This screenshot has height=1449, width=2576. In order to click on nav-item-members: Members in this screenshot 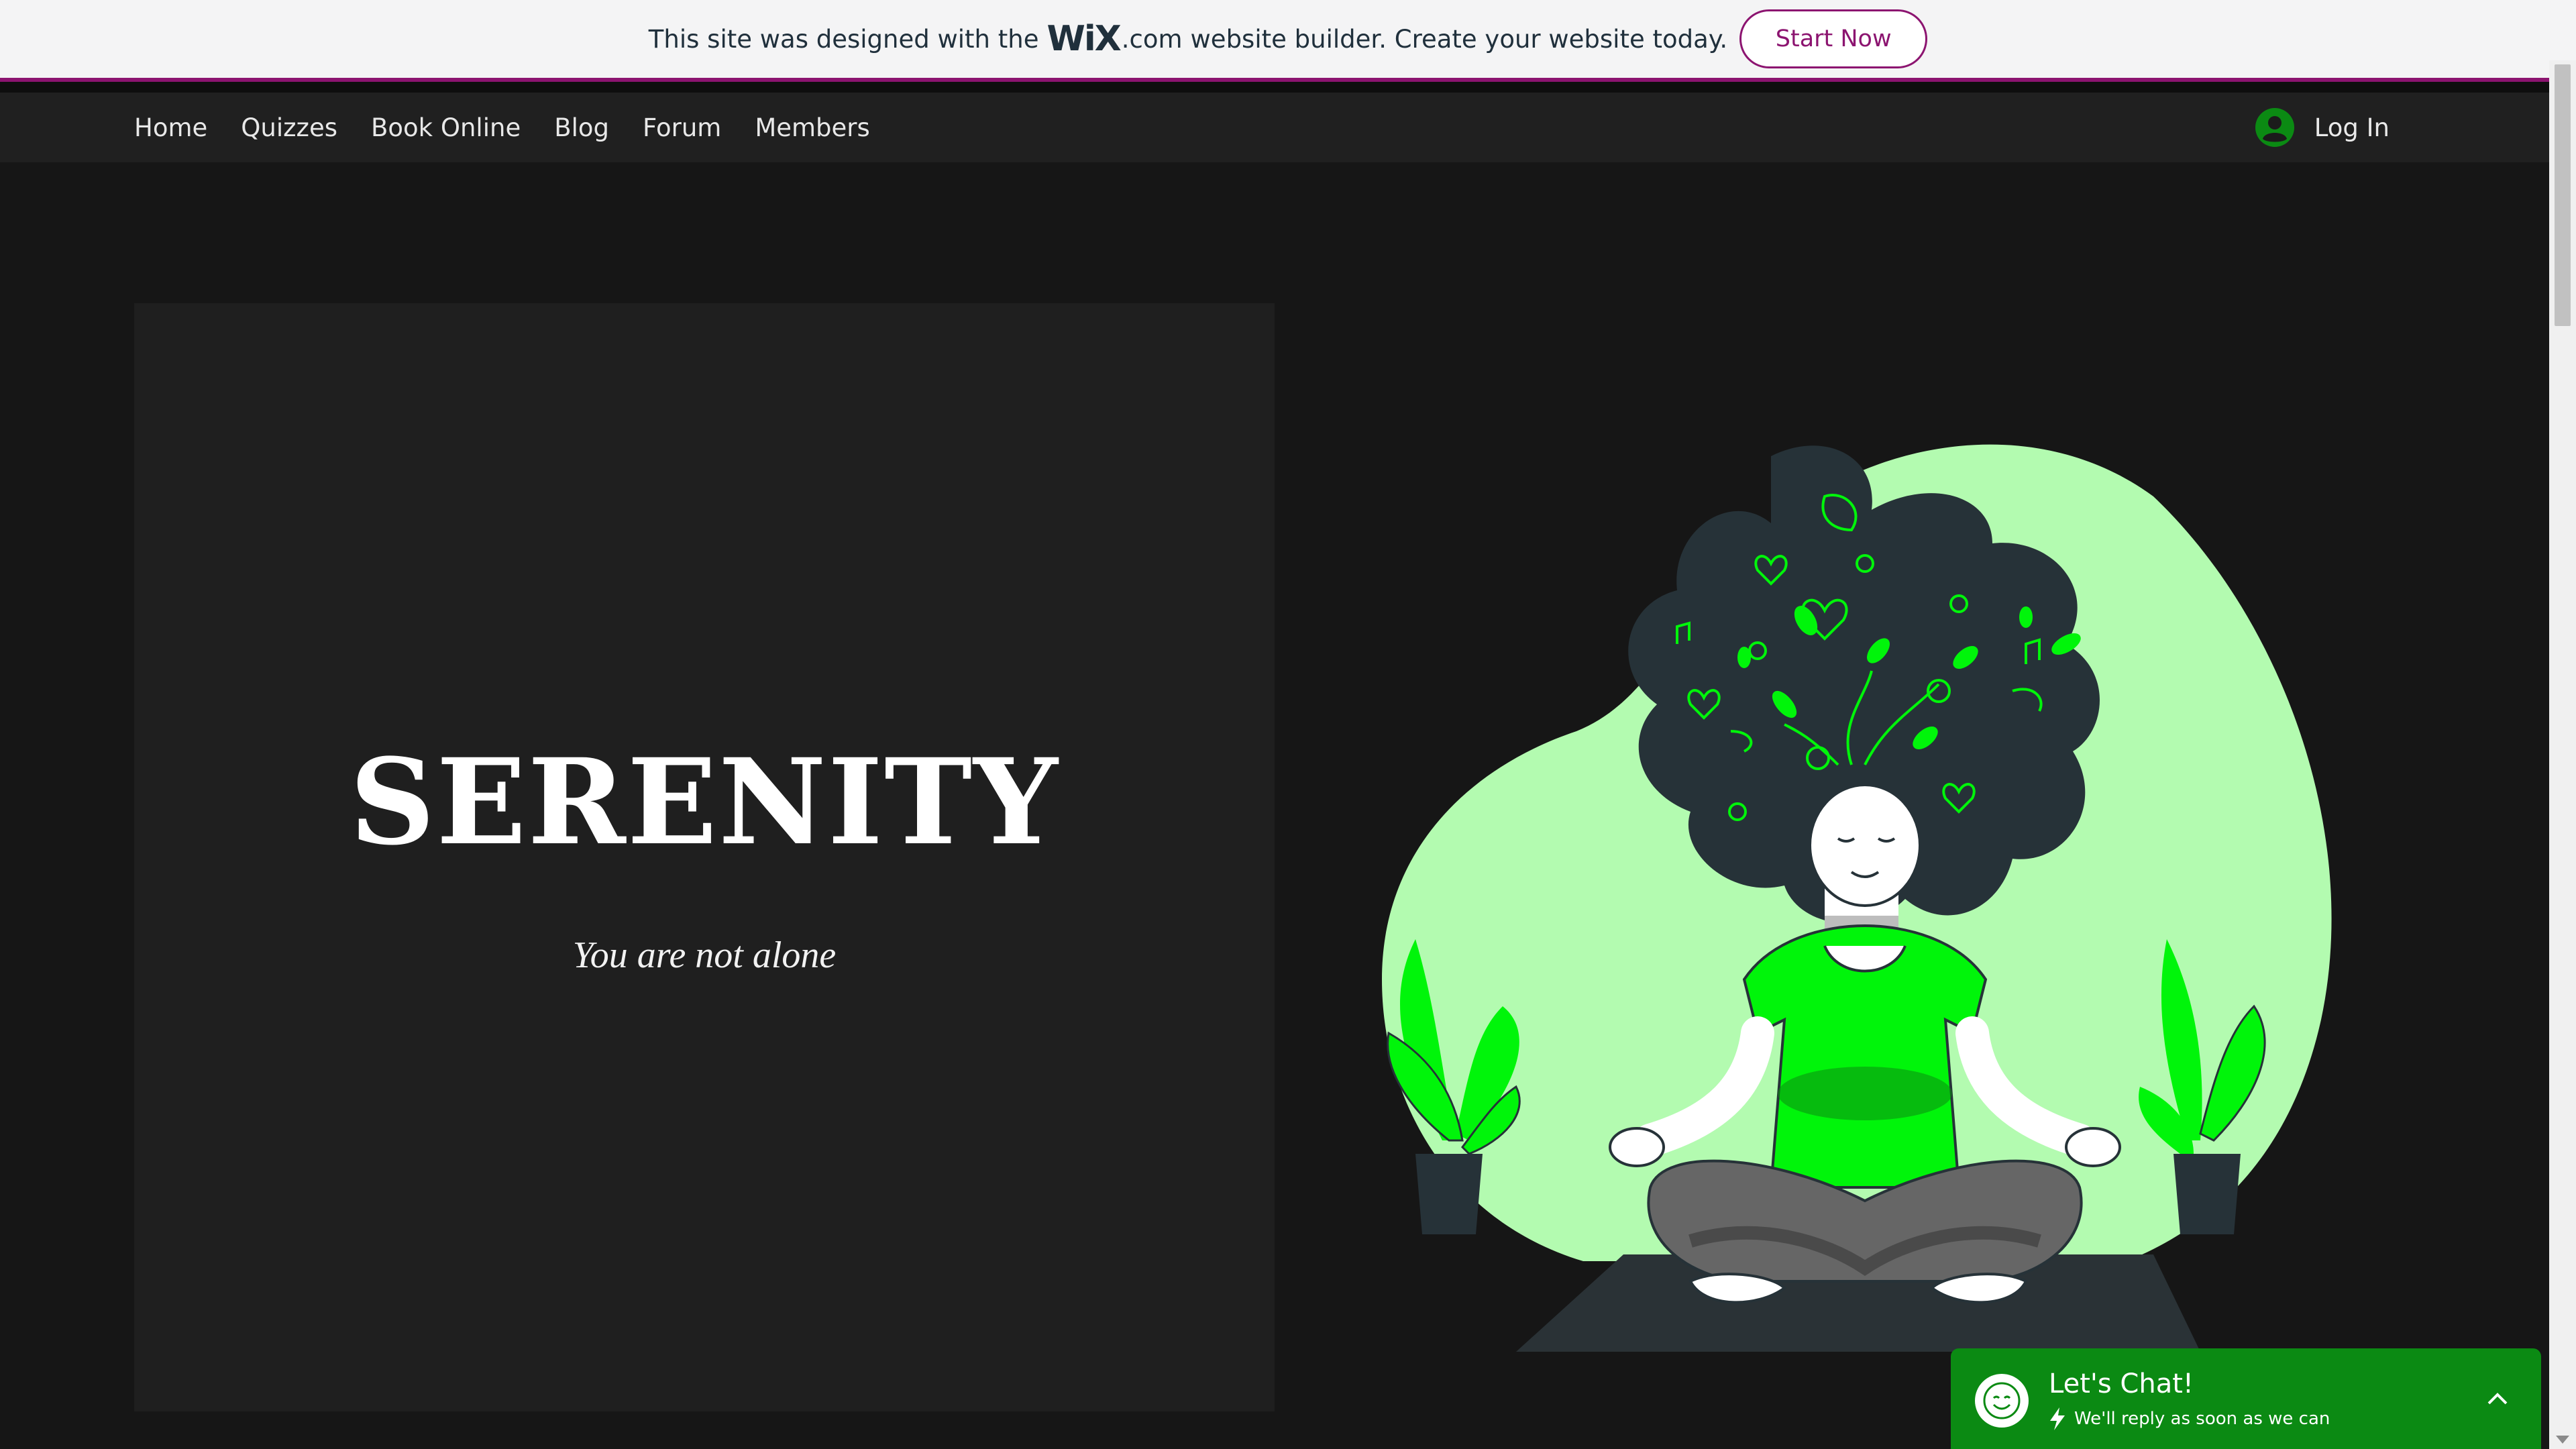, I will do `click(812, 127)`.